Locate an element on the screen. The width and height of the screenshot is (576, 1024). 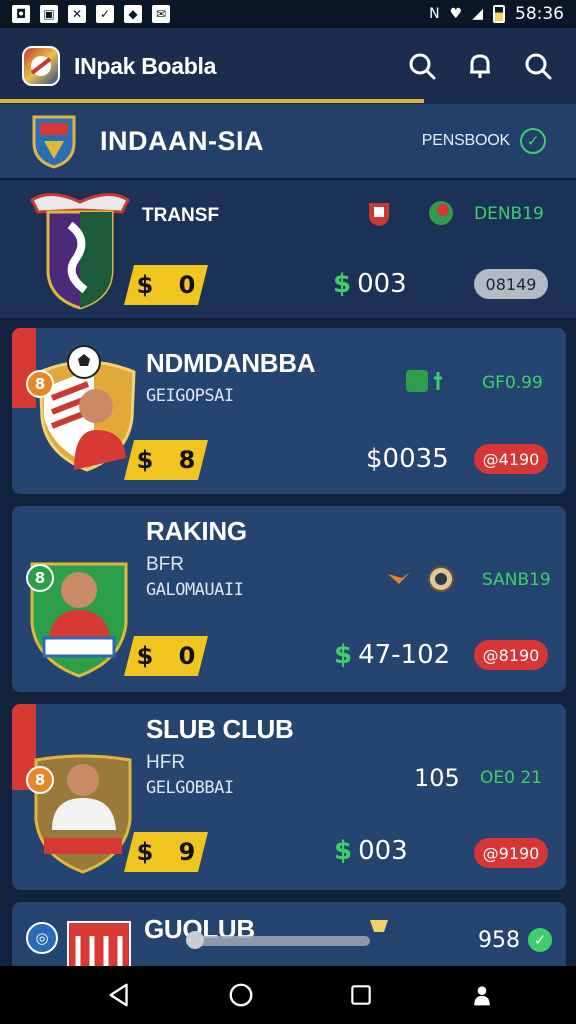
notifications-button is located at coordinates (480, 66).